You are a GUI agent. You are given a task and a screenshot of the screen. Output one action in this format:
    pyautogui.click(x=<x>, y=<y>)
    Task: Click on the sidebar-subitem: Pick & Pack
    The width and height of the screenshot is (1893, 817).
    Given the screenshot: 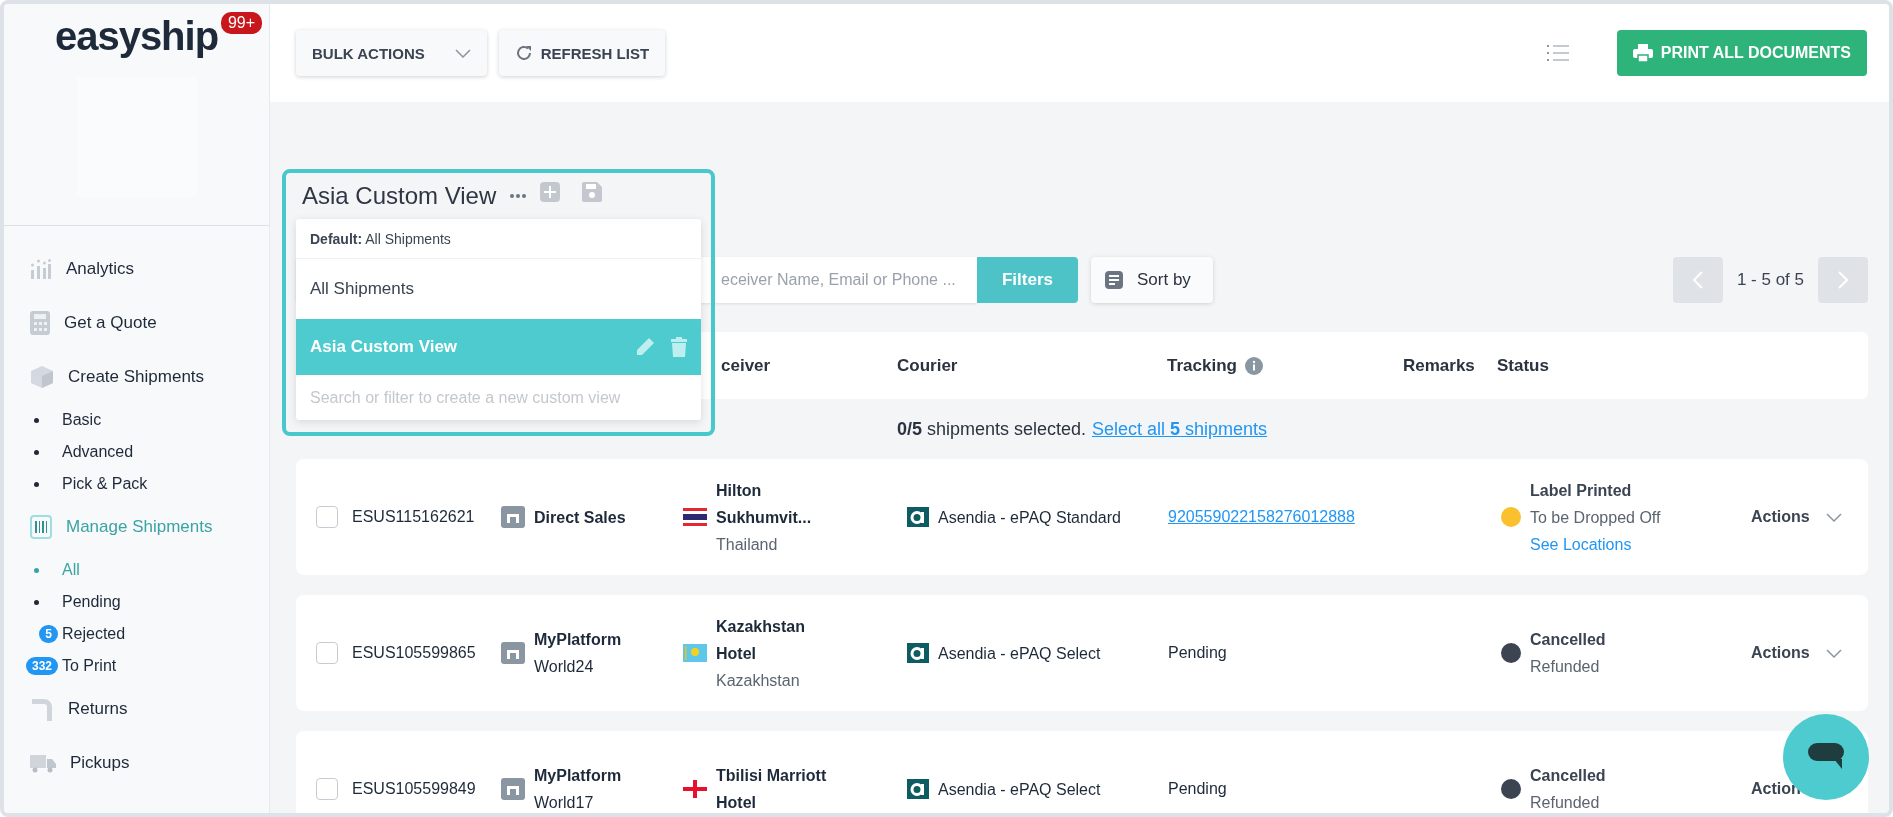 What is the action you would take?
    pyautogui.click(x=136, y=484)
    